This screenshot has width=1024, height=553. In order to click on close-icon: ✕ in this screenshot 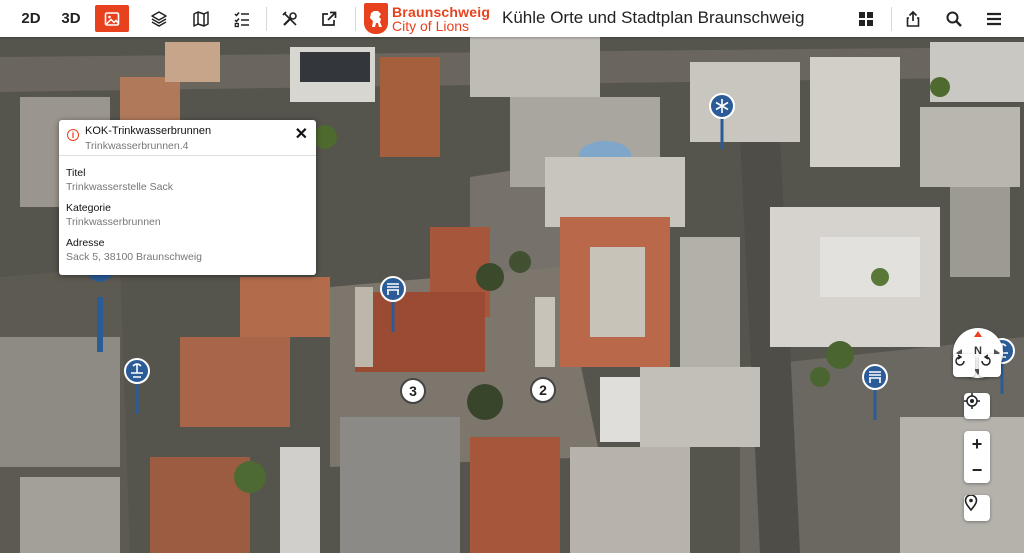, I will do `click(301, 135)`.